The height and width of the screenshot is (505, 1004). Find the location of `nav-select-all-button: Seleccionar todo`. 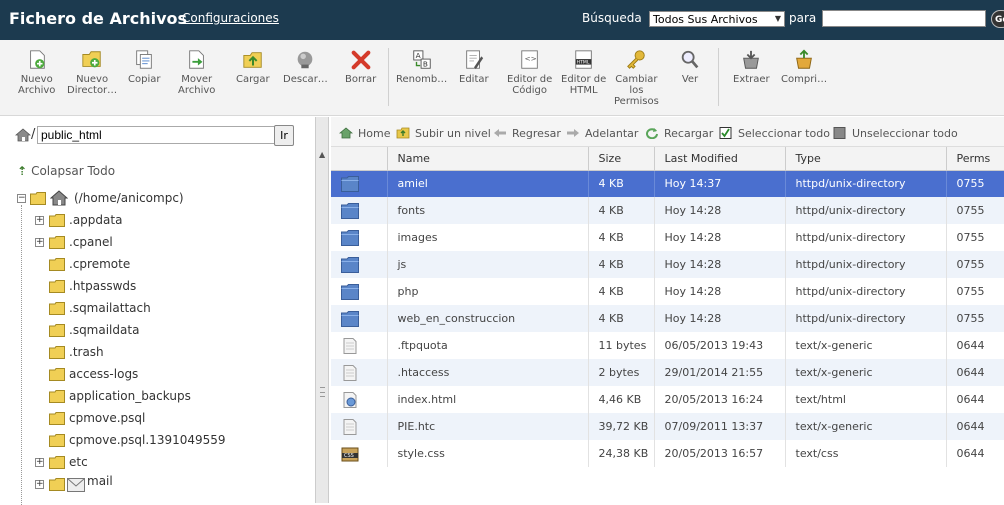

nav-select-all-button: Seleccionar todo is located at coordinates (774, 133).